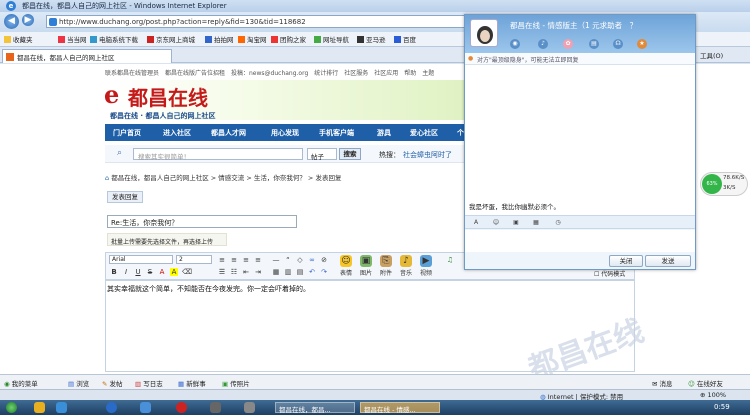  I want to click on favorites-button: 收藏夹, so click(18, 39).